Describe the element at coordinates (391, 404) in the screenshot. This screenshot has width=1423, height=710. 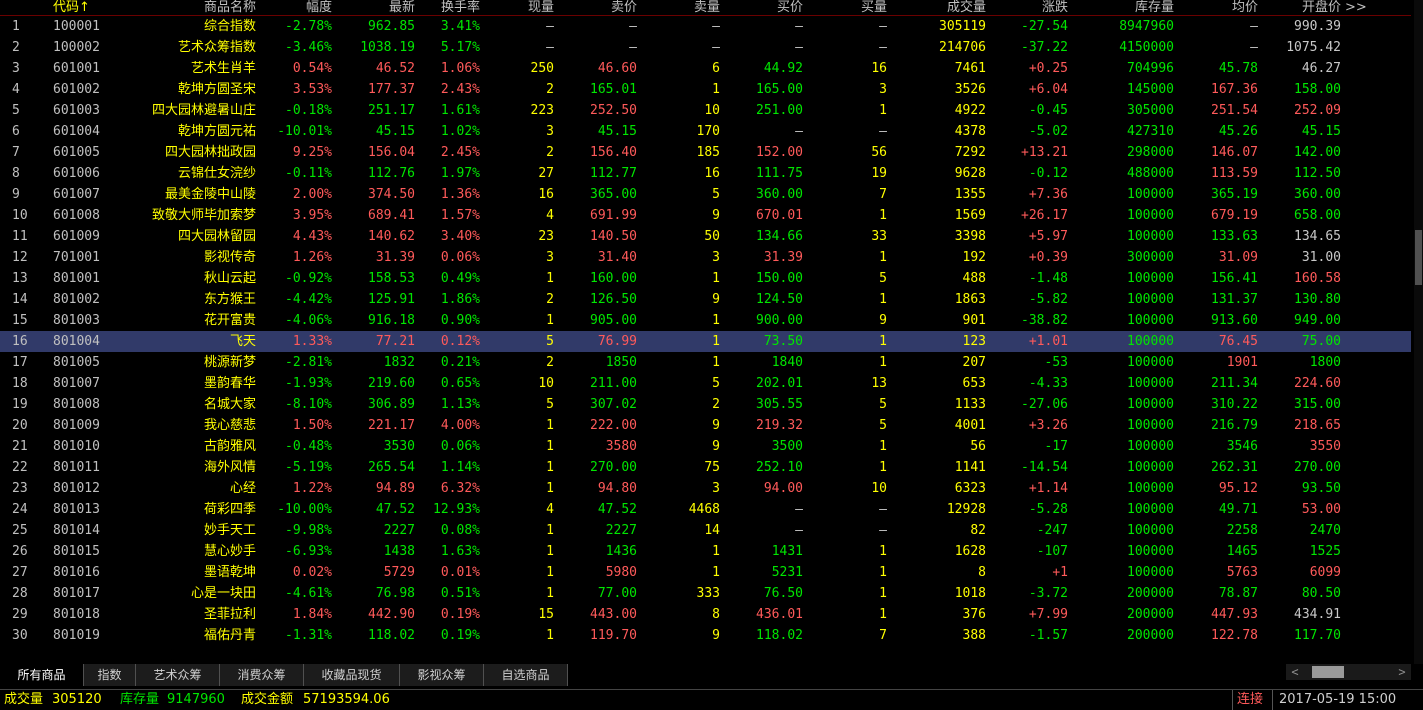
I see `cell-last: 306.89` at that location.